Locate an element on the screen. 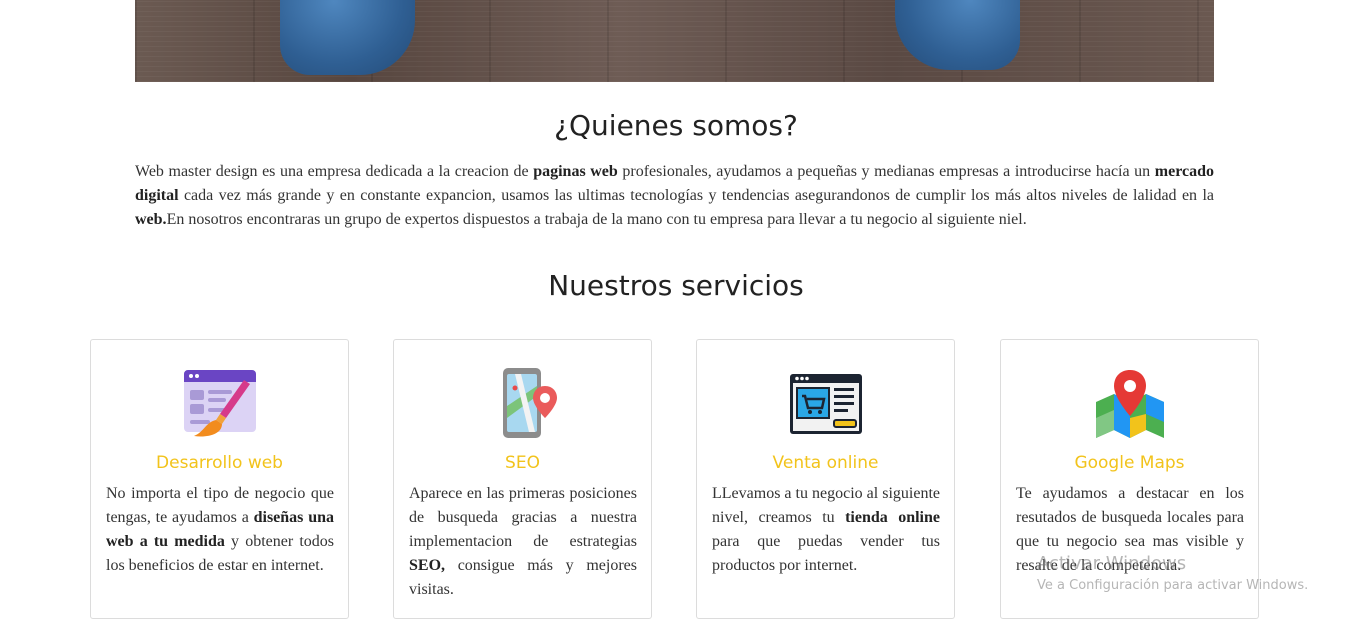  watermark-title: Activar Windows is located at coordinates (1112, 563).